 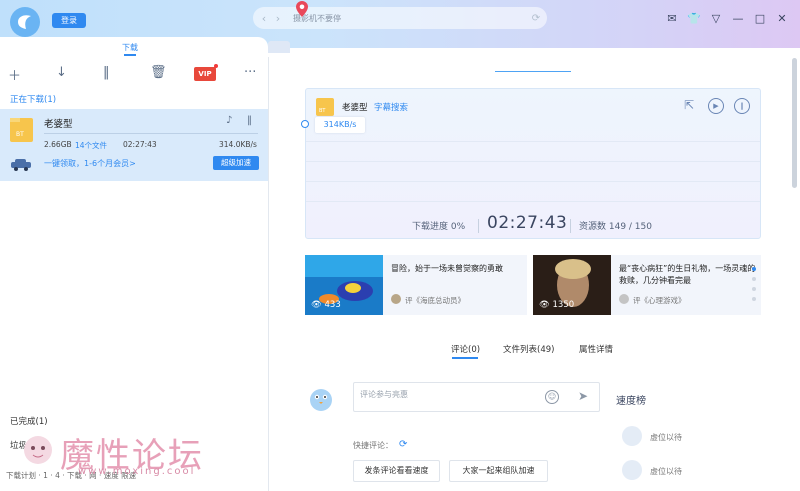 I want to click on shirt-icon: 👕, so click(x=694, y=19).